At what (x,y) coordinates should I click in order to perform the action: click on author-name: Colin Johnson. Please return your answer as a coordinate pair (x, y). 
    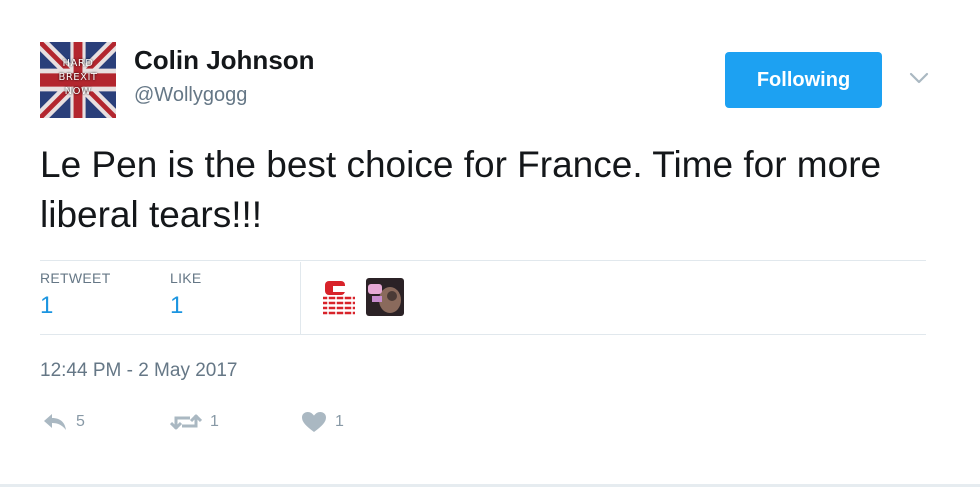
    Looking at the image, I should click on (224, 60).